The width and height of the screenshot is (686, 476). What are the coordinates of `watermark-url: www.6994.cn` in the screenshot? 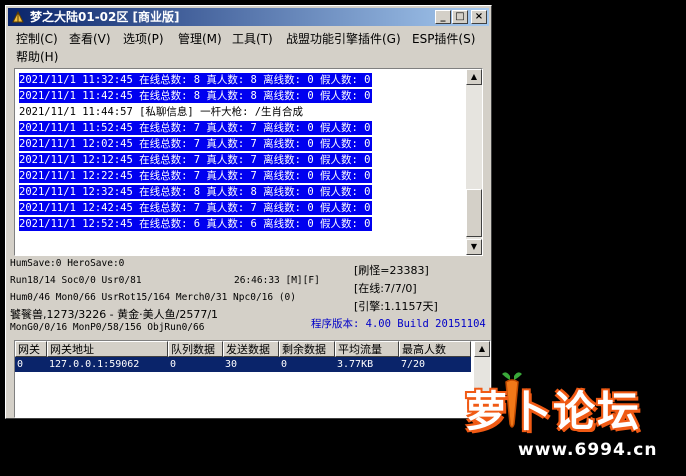 It's located at (588, 450).